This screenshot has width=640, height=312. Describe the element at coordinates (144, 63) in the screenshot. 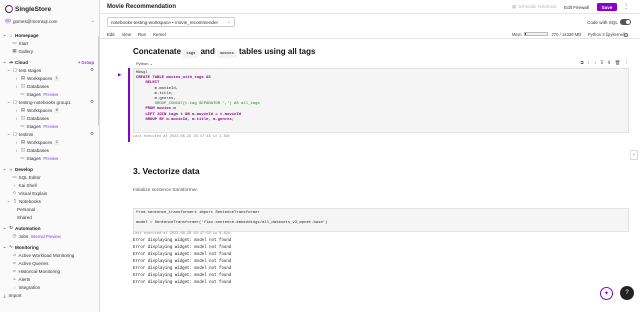

I see `cell-language-select: Python ⌄` at that location.